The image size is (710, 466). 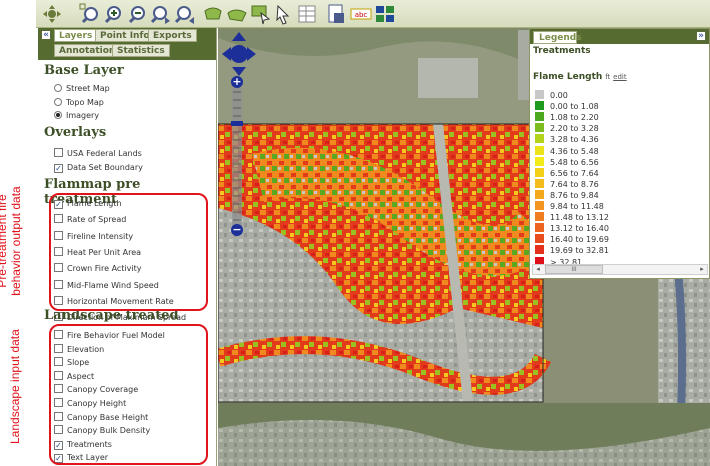 I want to click on legend-class-label: 5.48 to 6.56, so click(x=574, y=162).